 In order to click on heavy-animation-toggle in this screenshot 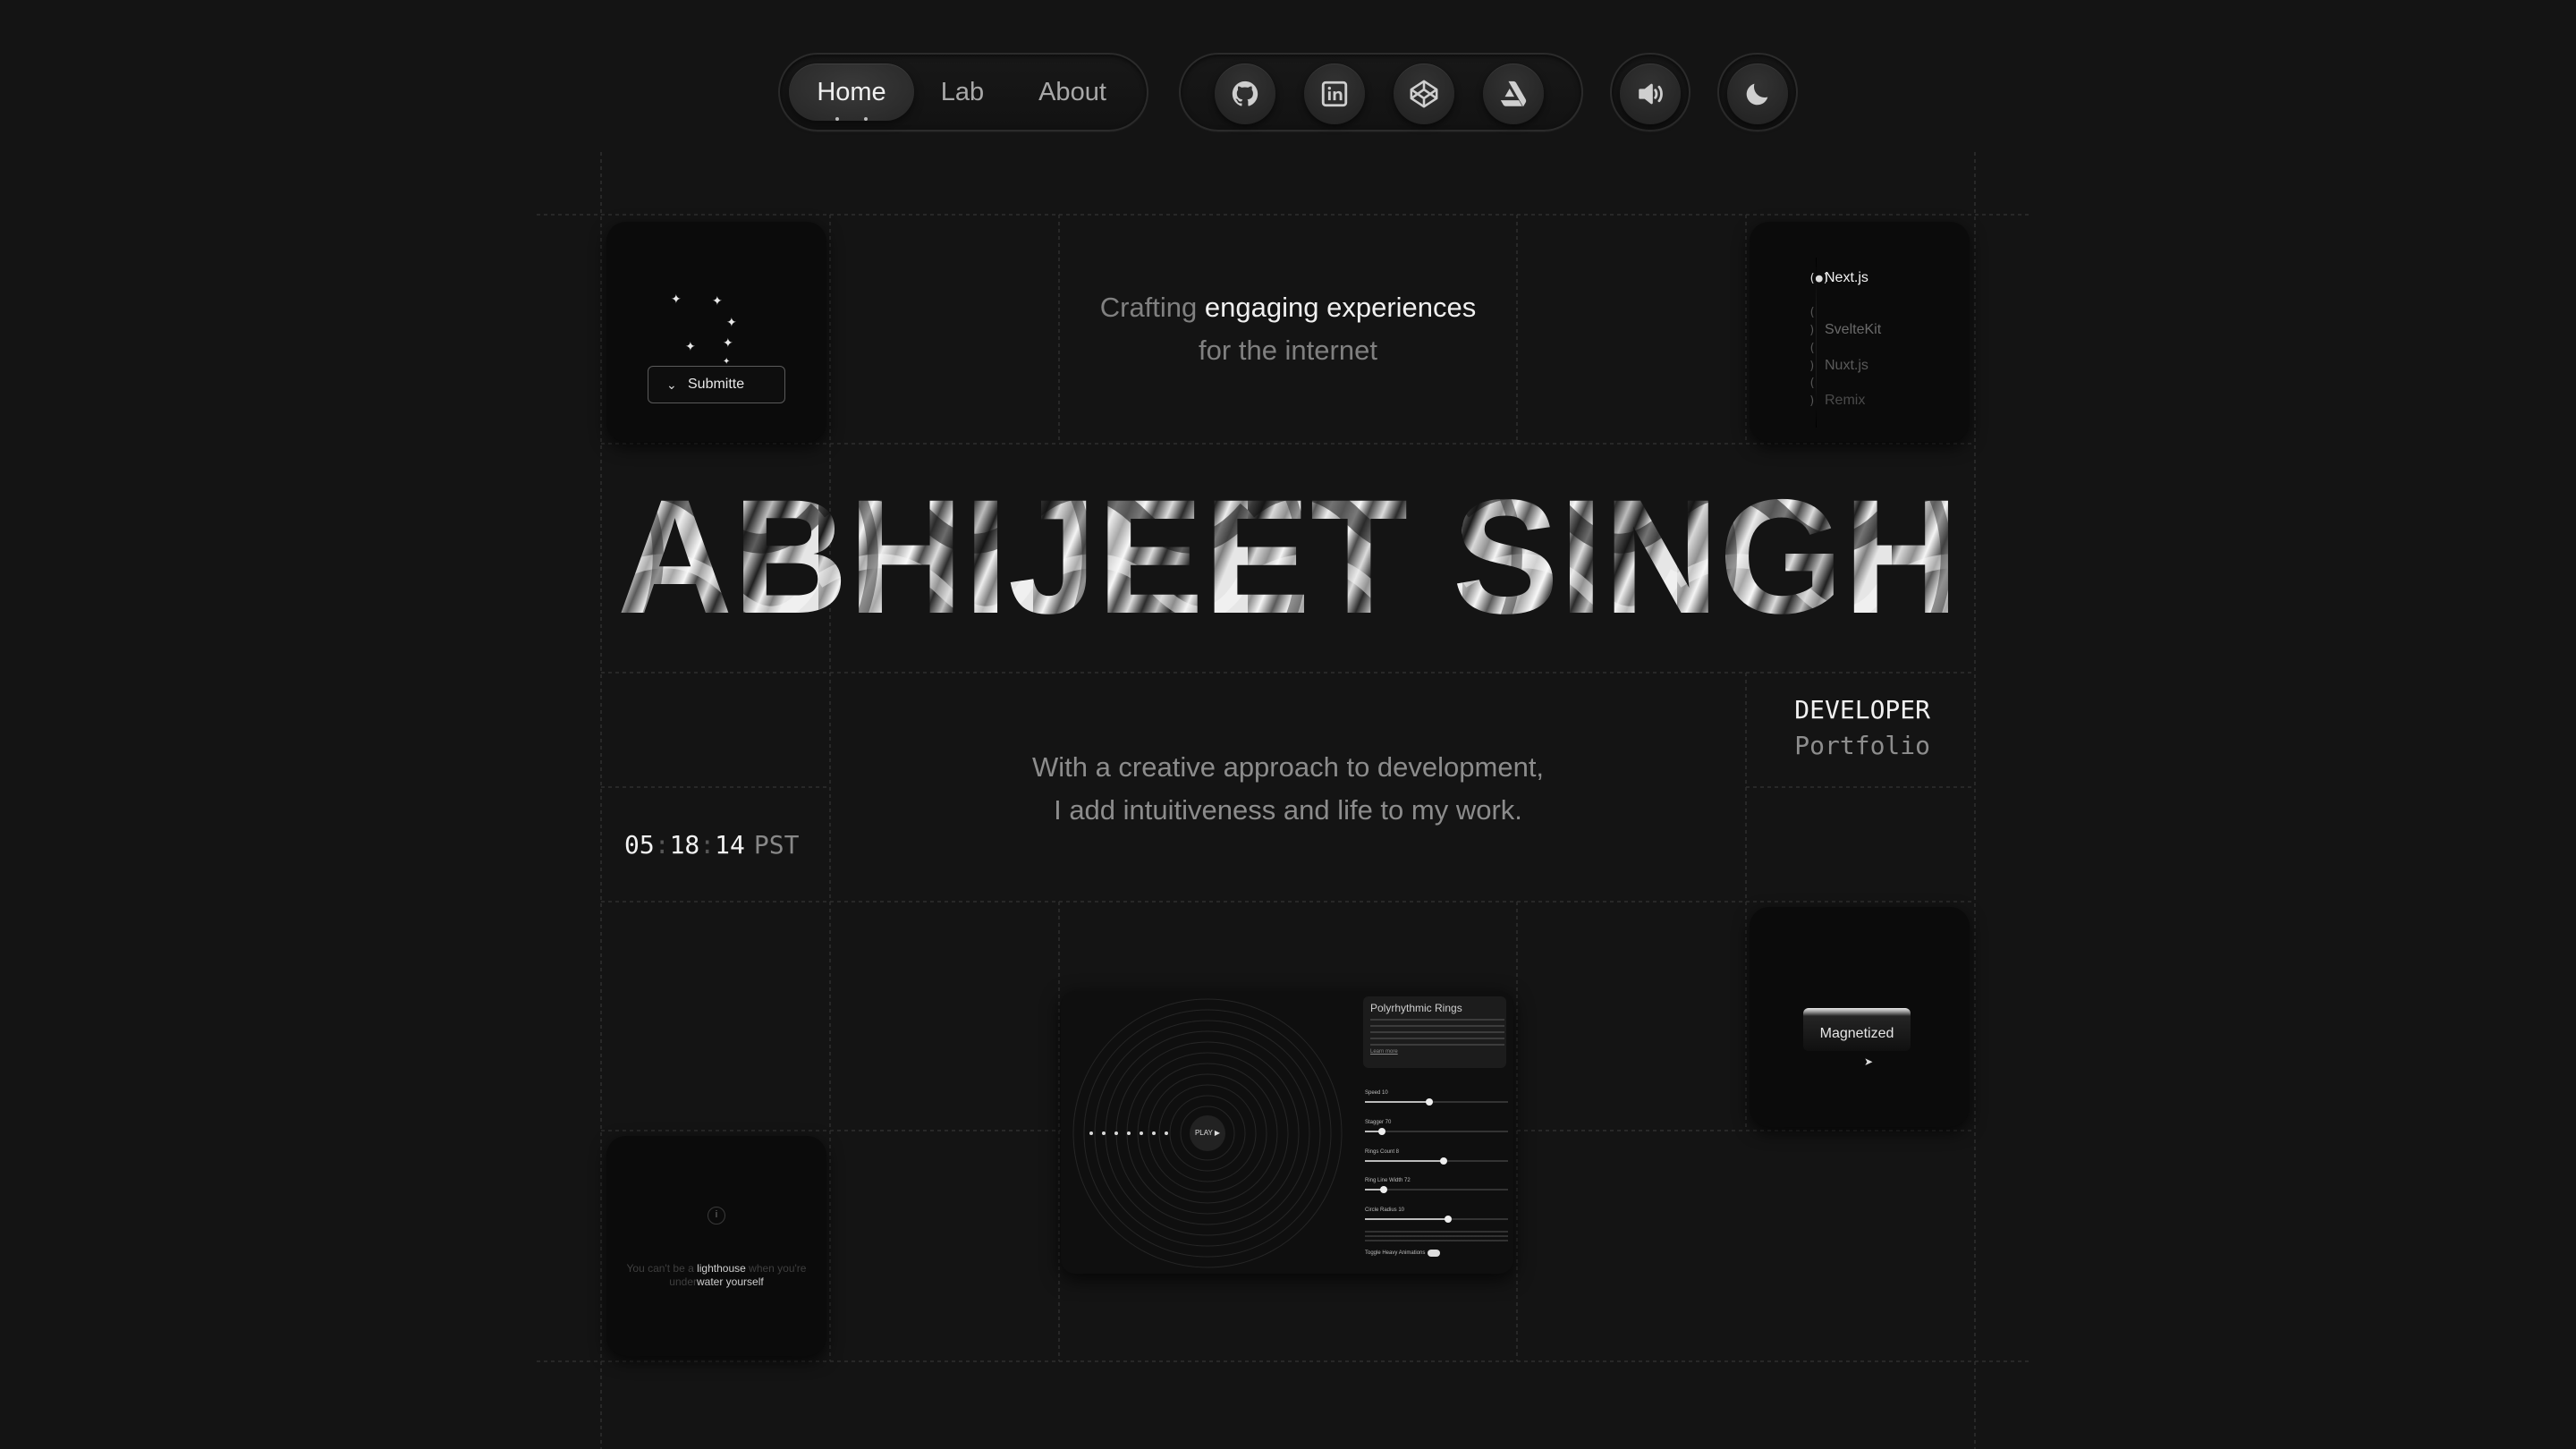, I will do `click(1434, 1253)`.